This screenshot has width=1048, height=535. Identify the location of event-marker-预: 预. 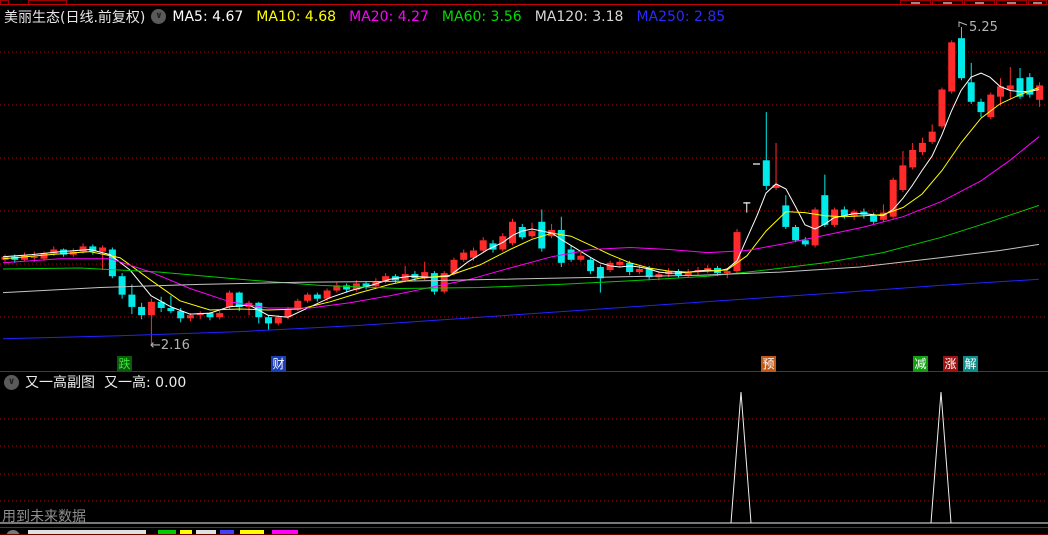
(768, 364).